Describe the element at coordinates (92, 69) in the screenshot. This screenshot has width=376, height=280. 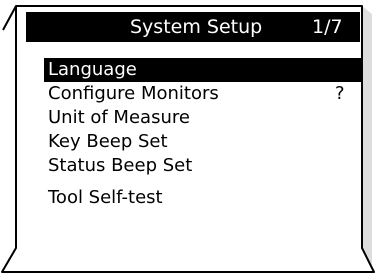
I see `menu-item-label: Language` at that location.